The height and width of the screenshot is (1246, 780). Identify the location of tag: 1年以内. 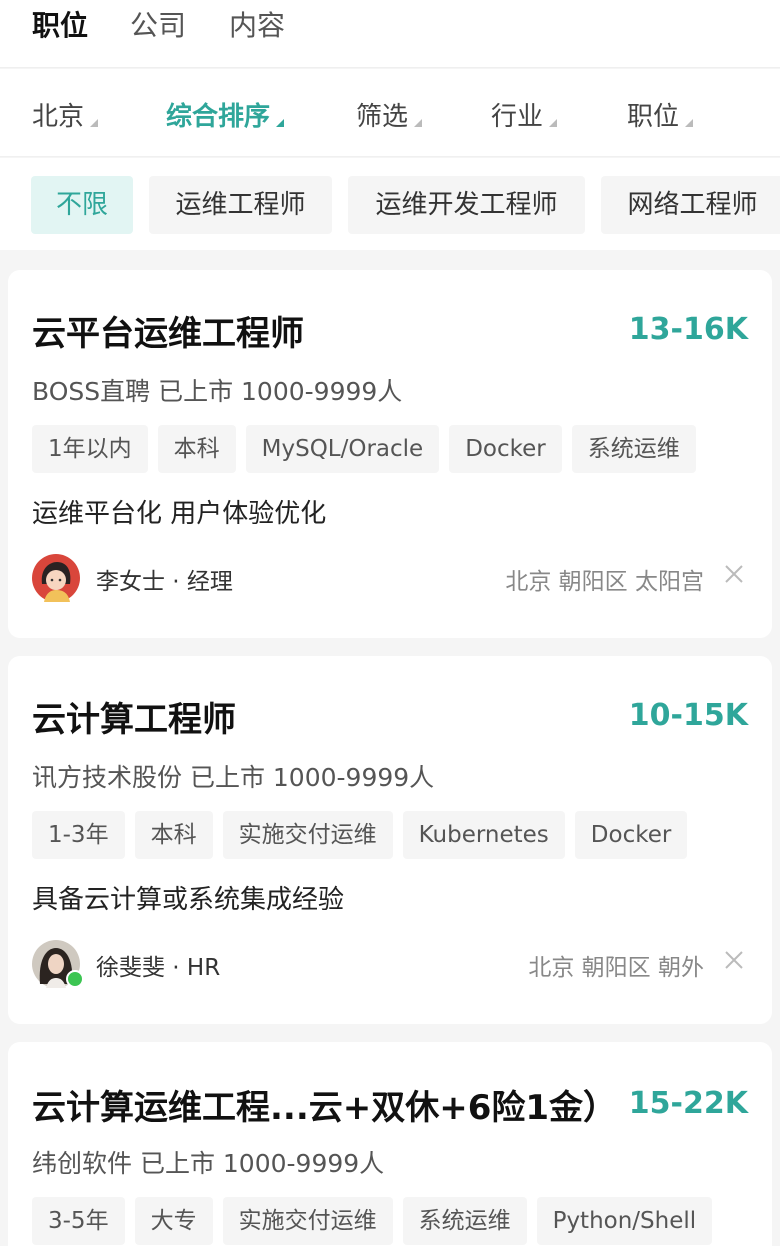
(90, 449).